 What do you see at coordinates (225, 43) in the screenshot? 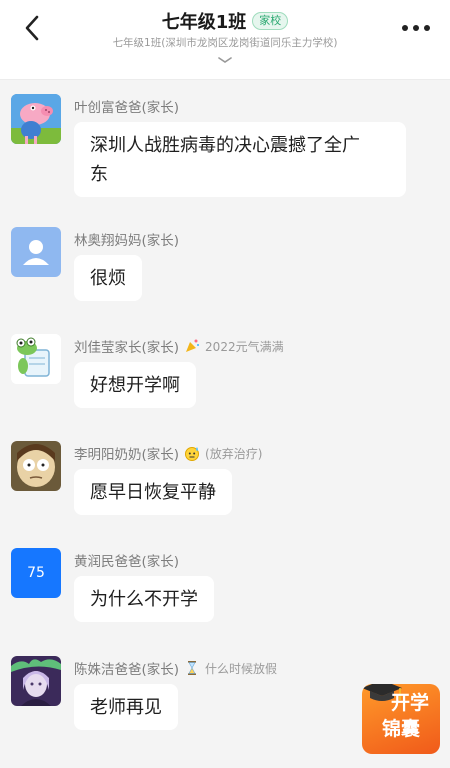
I see `group-subtitle: 七年级1班(深圳市龙岗区龙岗街道同乐主力学校)` at bounding box center [225, 43].